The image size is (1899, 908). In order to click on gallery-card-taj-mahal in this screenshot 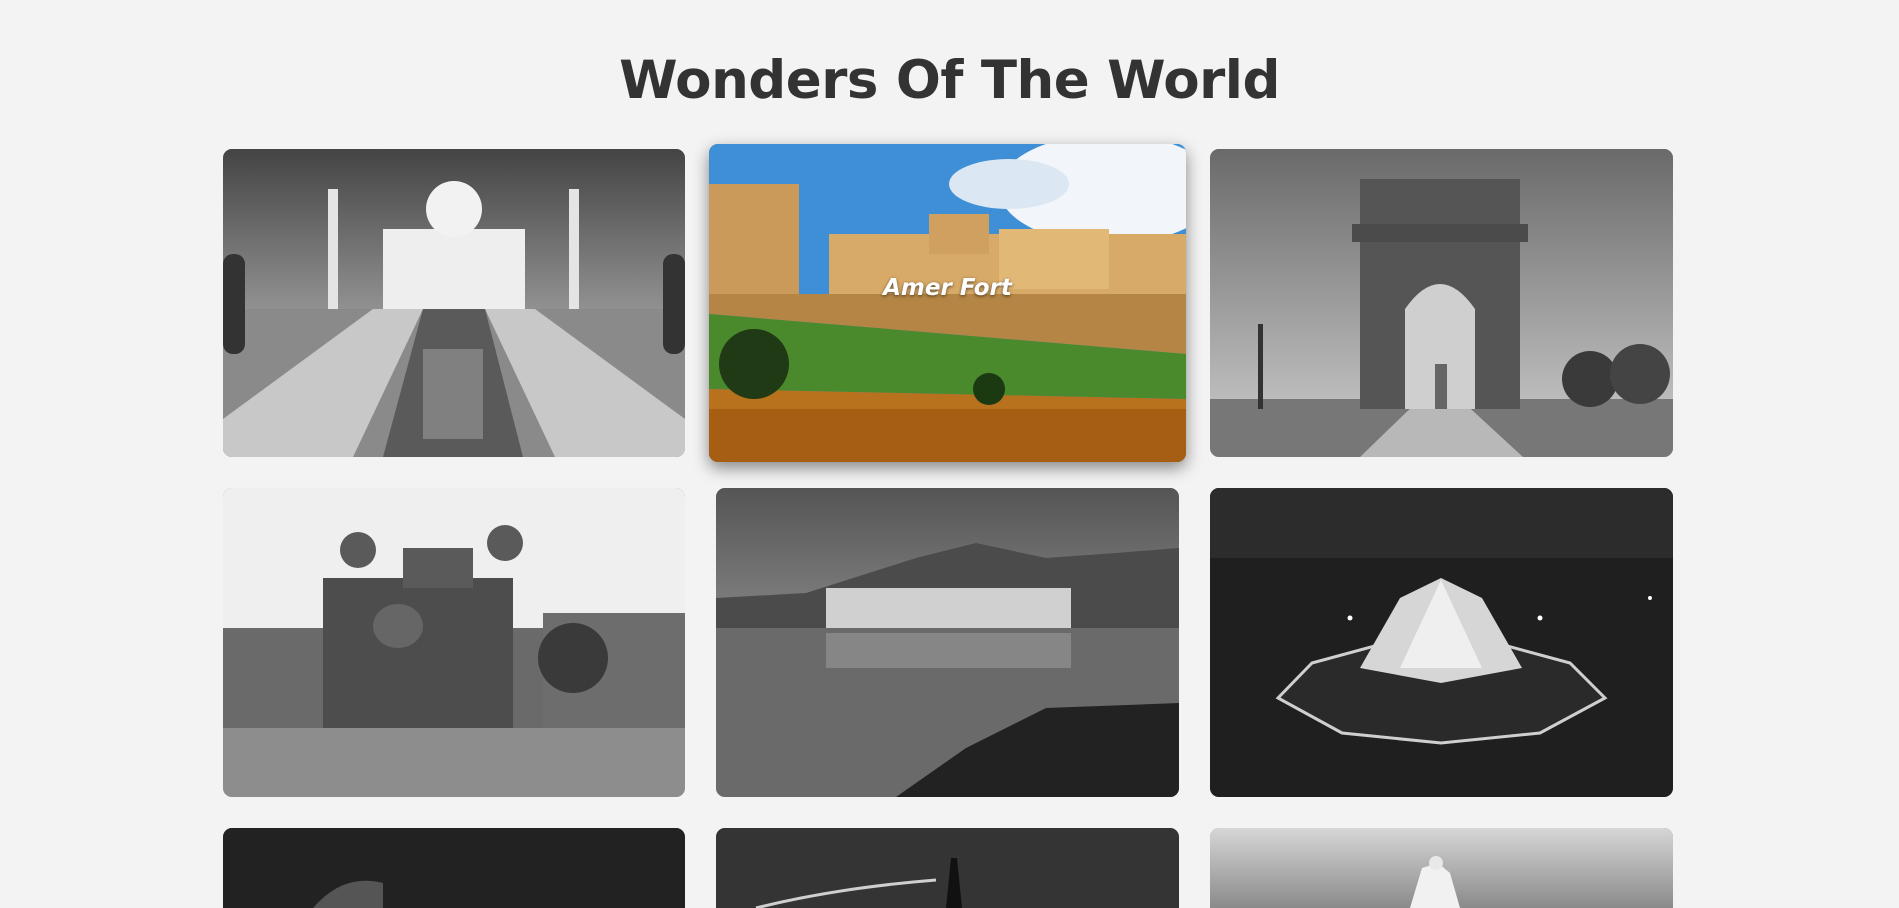, I will do `click(454, 303)`.